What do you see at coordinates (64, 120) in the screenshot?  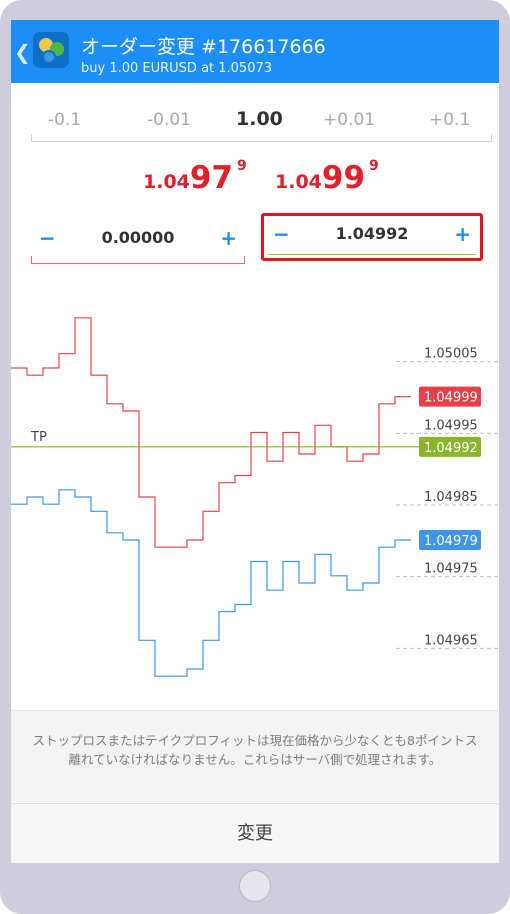 I see `volume-minus-0.1-button: -0.1` at bounding box center [64, 120].